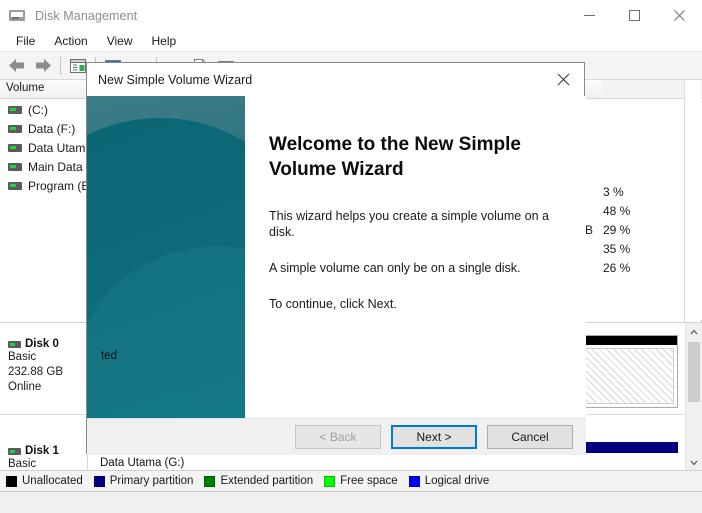 The width and height of the screenshot is (702, 513). What do you see at coordinates (351, 15) in the screenshot?
I see `titlebar: Disk Management` at bounding box center [351, 15].